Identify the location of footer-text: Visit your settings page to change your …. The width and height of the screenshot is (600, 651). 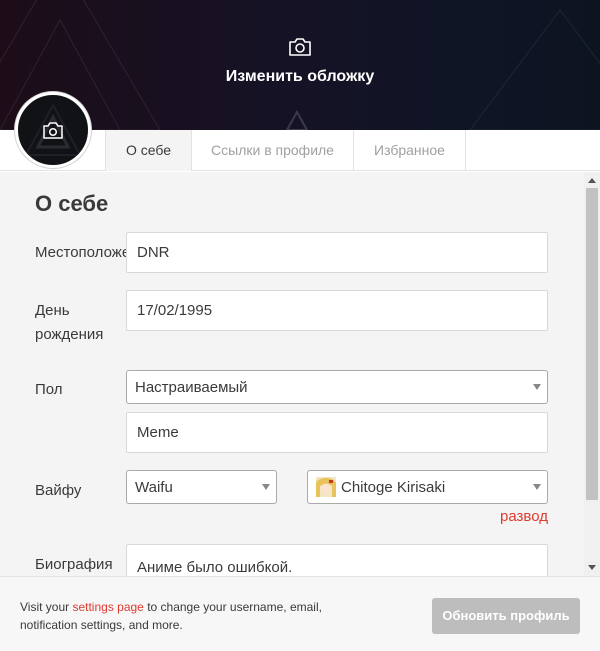
(185, 616).